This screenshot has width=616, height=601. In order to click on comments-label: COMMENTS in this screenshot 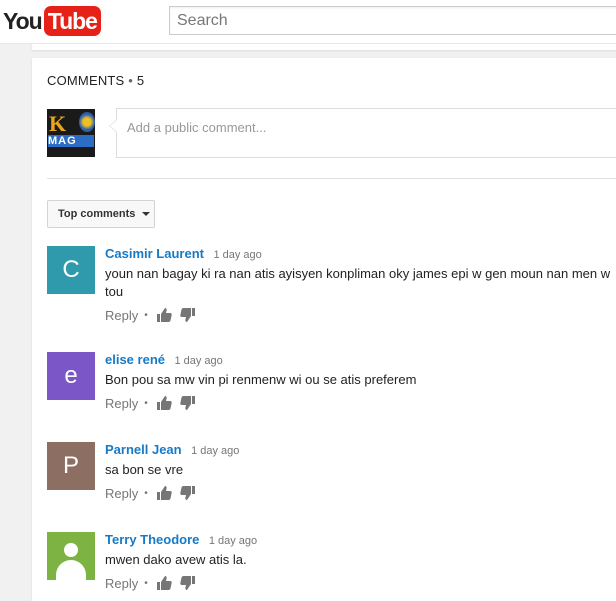, I will do `click(86, 80)`.